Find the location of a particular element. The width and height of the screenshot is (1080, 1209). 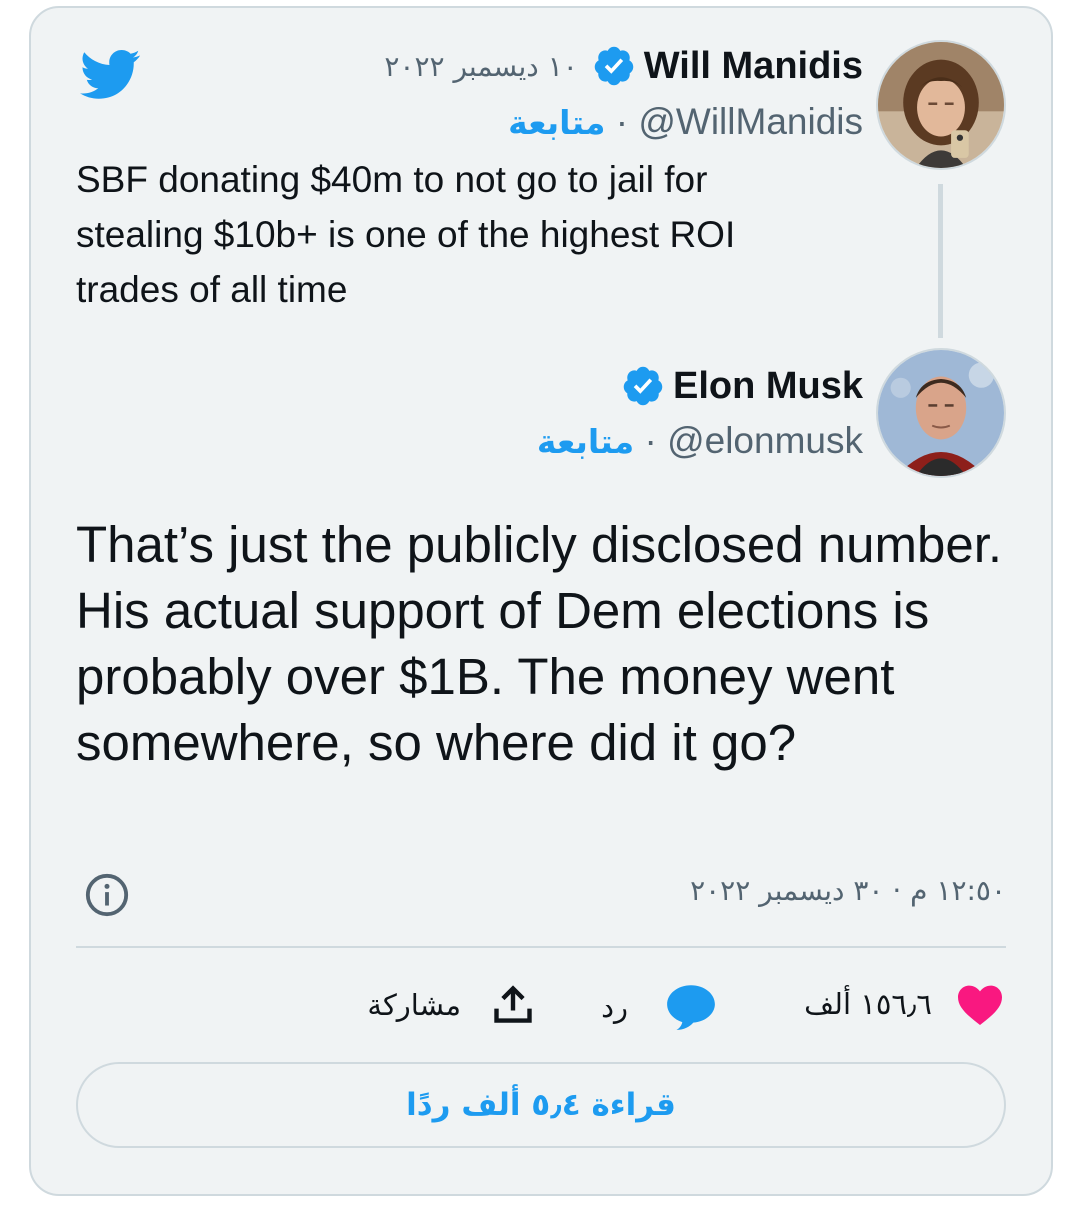

avatar-elon-musk is located at coordinates (941, 413).